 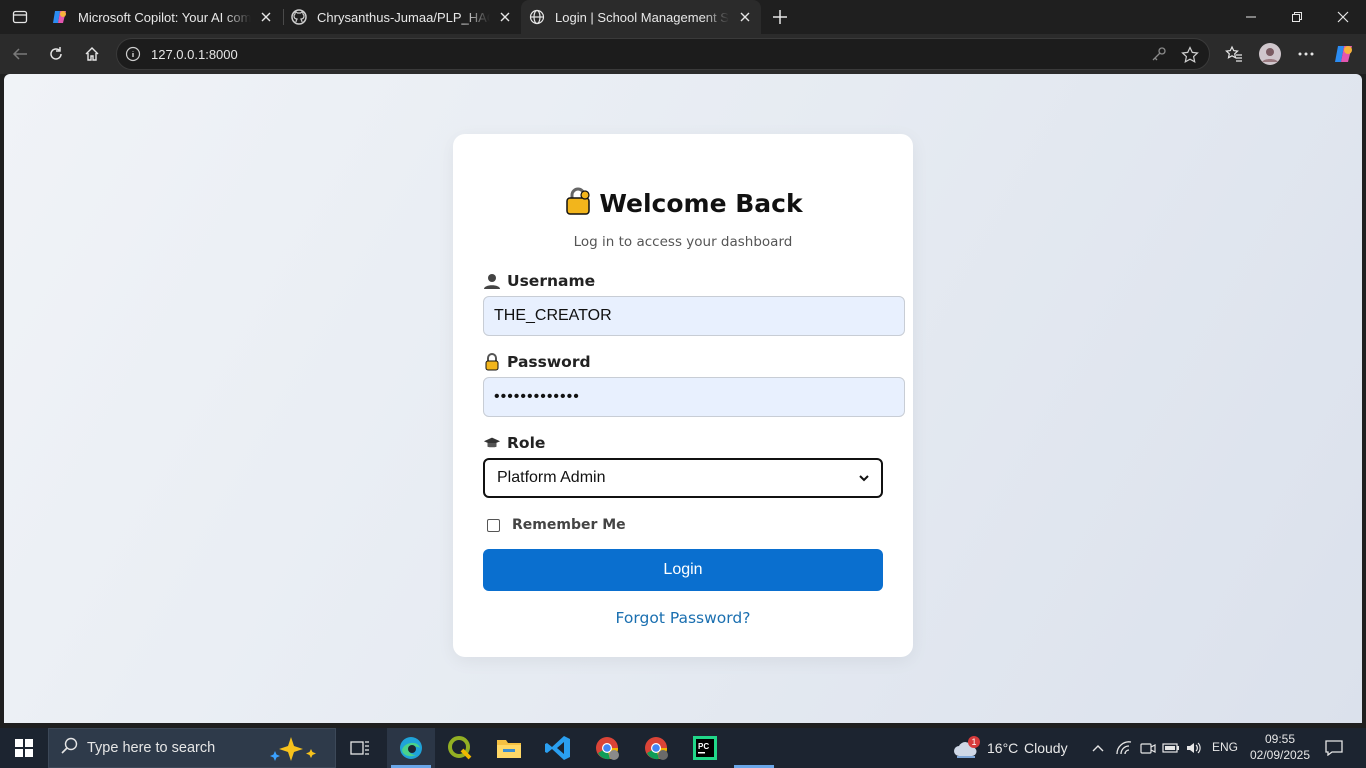 What do you see at coordinates (526, 443) in the screenshot?
I see `role-label-text: Role` at bounding box center [526, 443].